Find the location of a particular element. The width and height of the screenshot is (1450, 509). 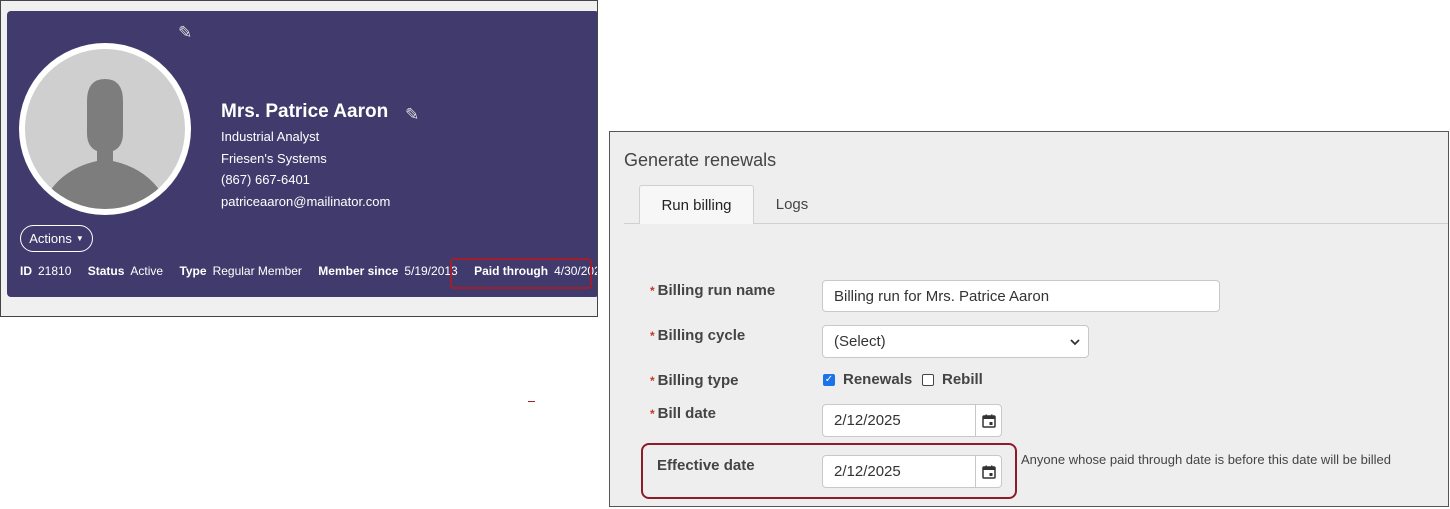

tab-logs: Logs is located at coordinates (792, 204).